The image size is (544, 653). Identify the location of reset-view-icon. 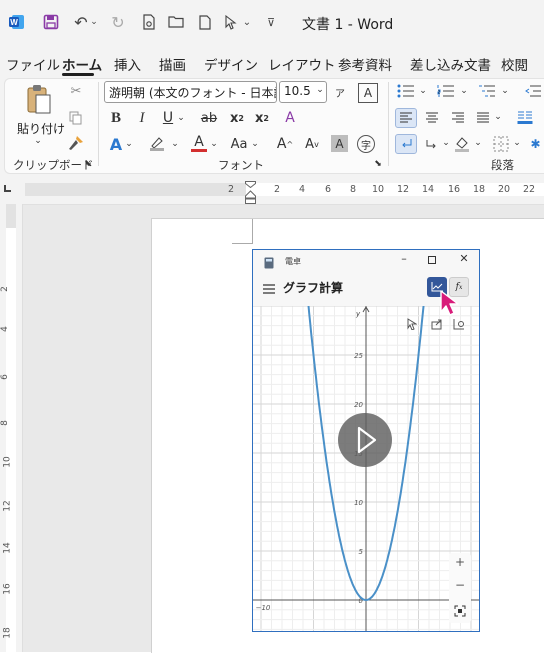
(460, 611).